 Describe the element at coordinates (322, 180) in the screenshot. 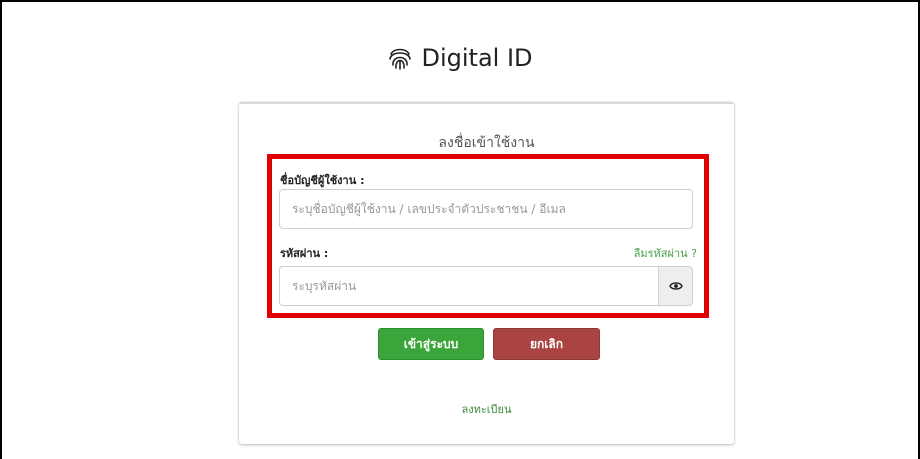

I see `username-label: ชื่อบัญชีผู้ใช้งาน :` at that location.